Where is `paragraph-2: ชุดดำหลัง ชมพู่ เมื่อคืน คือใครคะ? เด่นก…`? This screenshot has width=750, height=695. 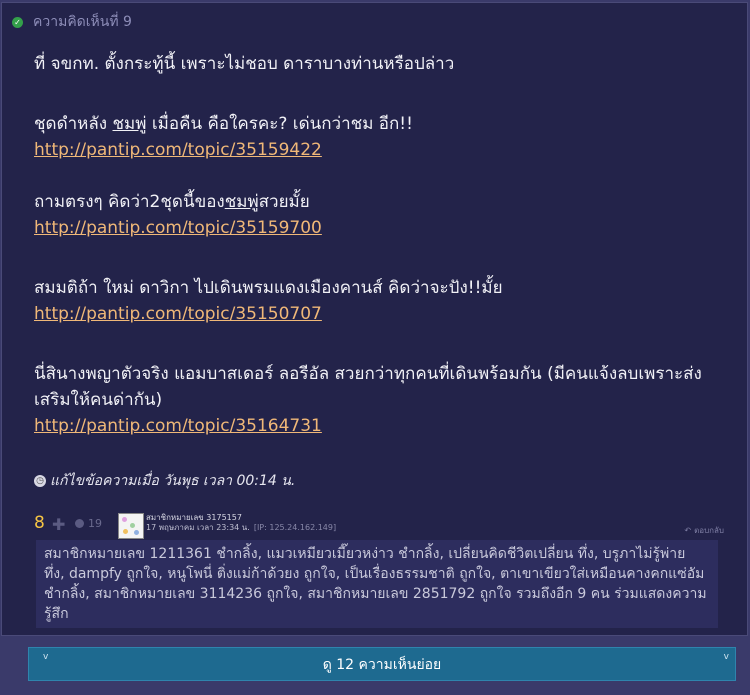 paragraph-2: ชุดดำหลัง ชมพู่ เมื่อคืน คือใครคะ? เด่นก… is located at coordinates (223, 124).